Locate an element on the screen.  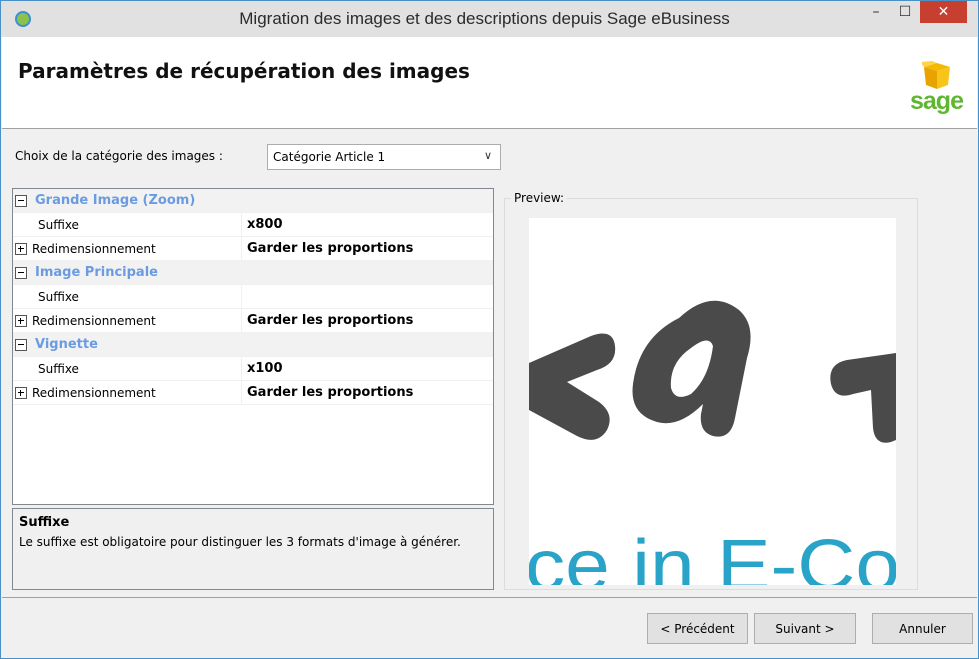
next-button: Suivant > is located at coordinates (805, 628).